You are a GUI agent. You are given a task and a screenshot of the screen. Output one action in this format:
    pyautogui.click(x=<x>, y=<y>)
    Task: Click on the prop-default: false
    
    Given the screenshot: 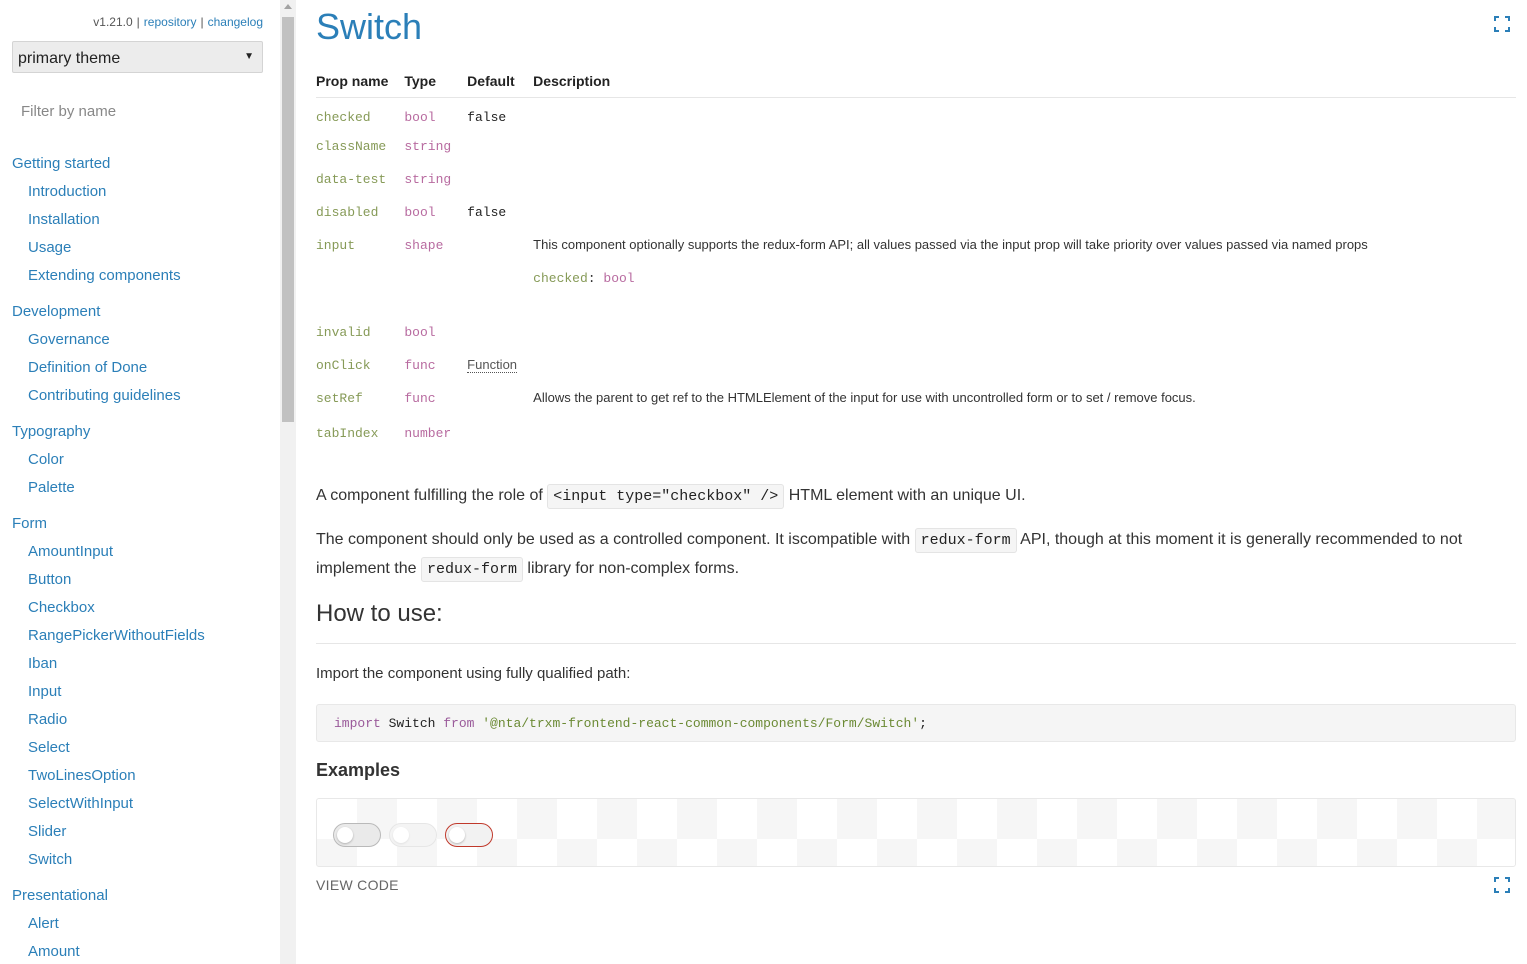 What is the action you would take?
    pyautogui.click(x=487, y=212)
    